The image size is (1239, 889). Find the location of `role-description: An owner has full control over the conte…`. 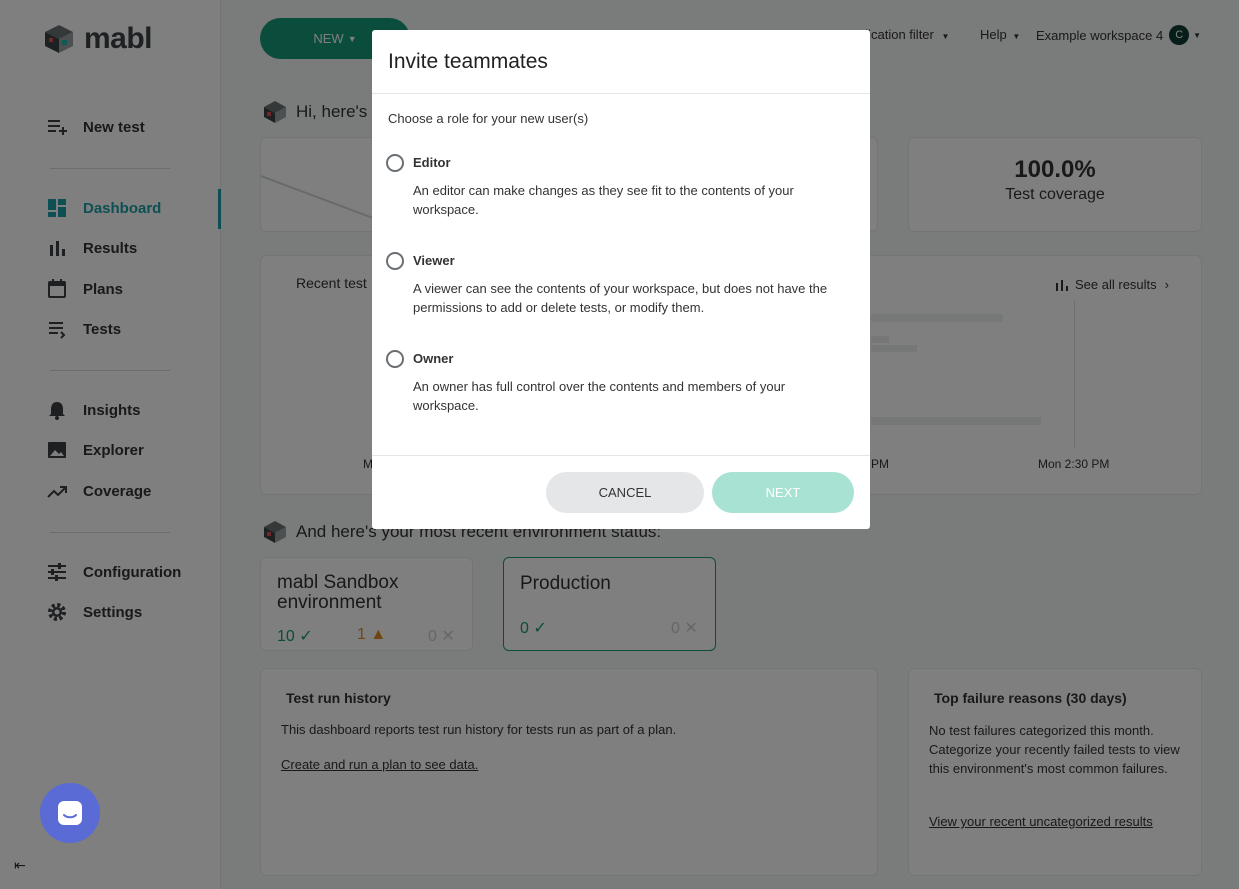

role-description: An owner has full control over the conte… is located at coordinates (599, 396).